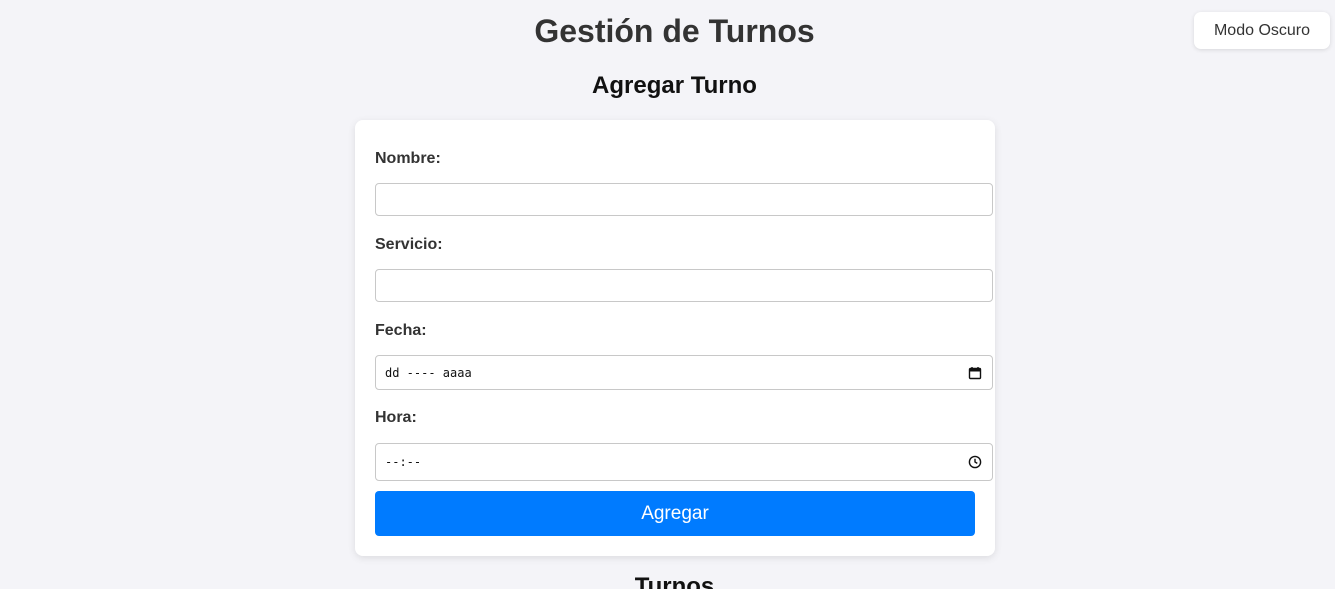  What do you see at coordinates (684, 462) in the screenshot?
I see `time-input: --:--` at bounding box center [684, 462].